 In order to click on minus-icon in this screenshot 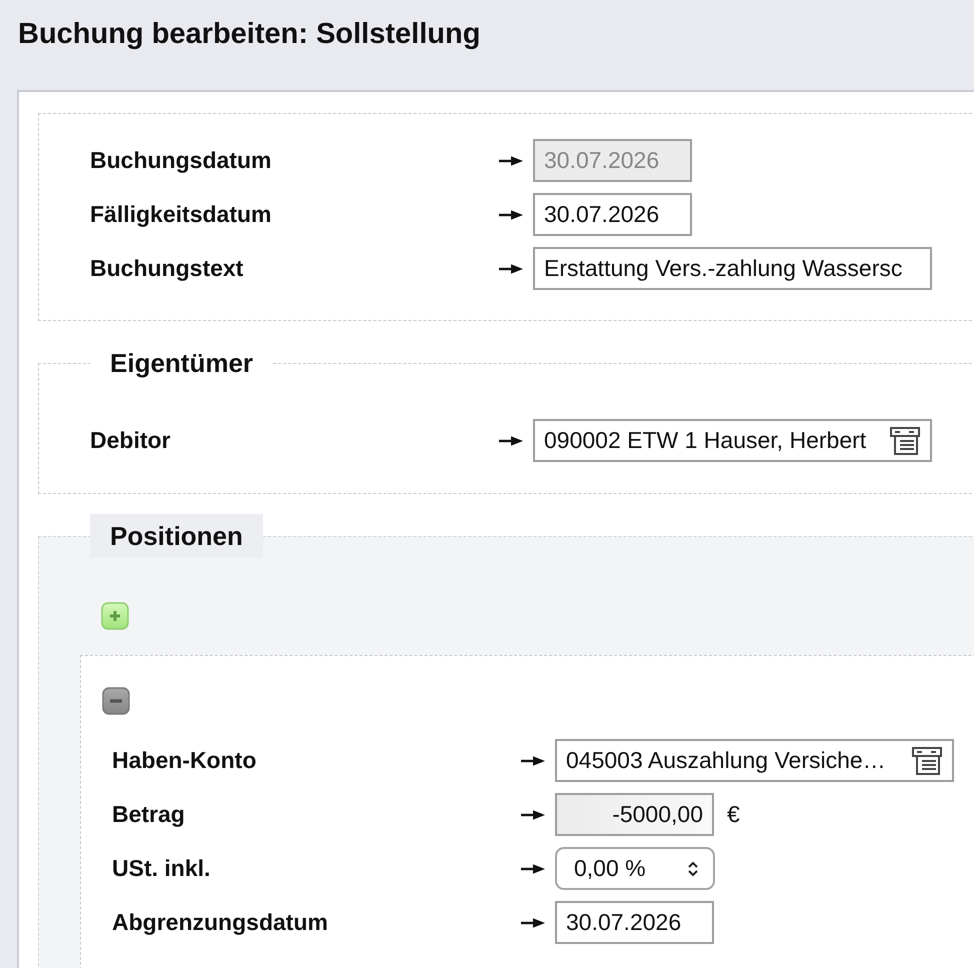, I will do `click(116, 701)`.